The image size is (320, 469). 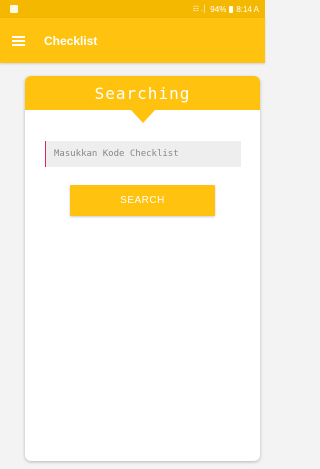 What do you see at coordinates (143, 154) in the screenshot?
I see `checklist-code-input` at bounding box center [143, 154].